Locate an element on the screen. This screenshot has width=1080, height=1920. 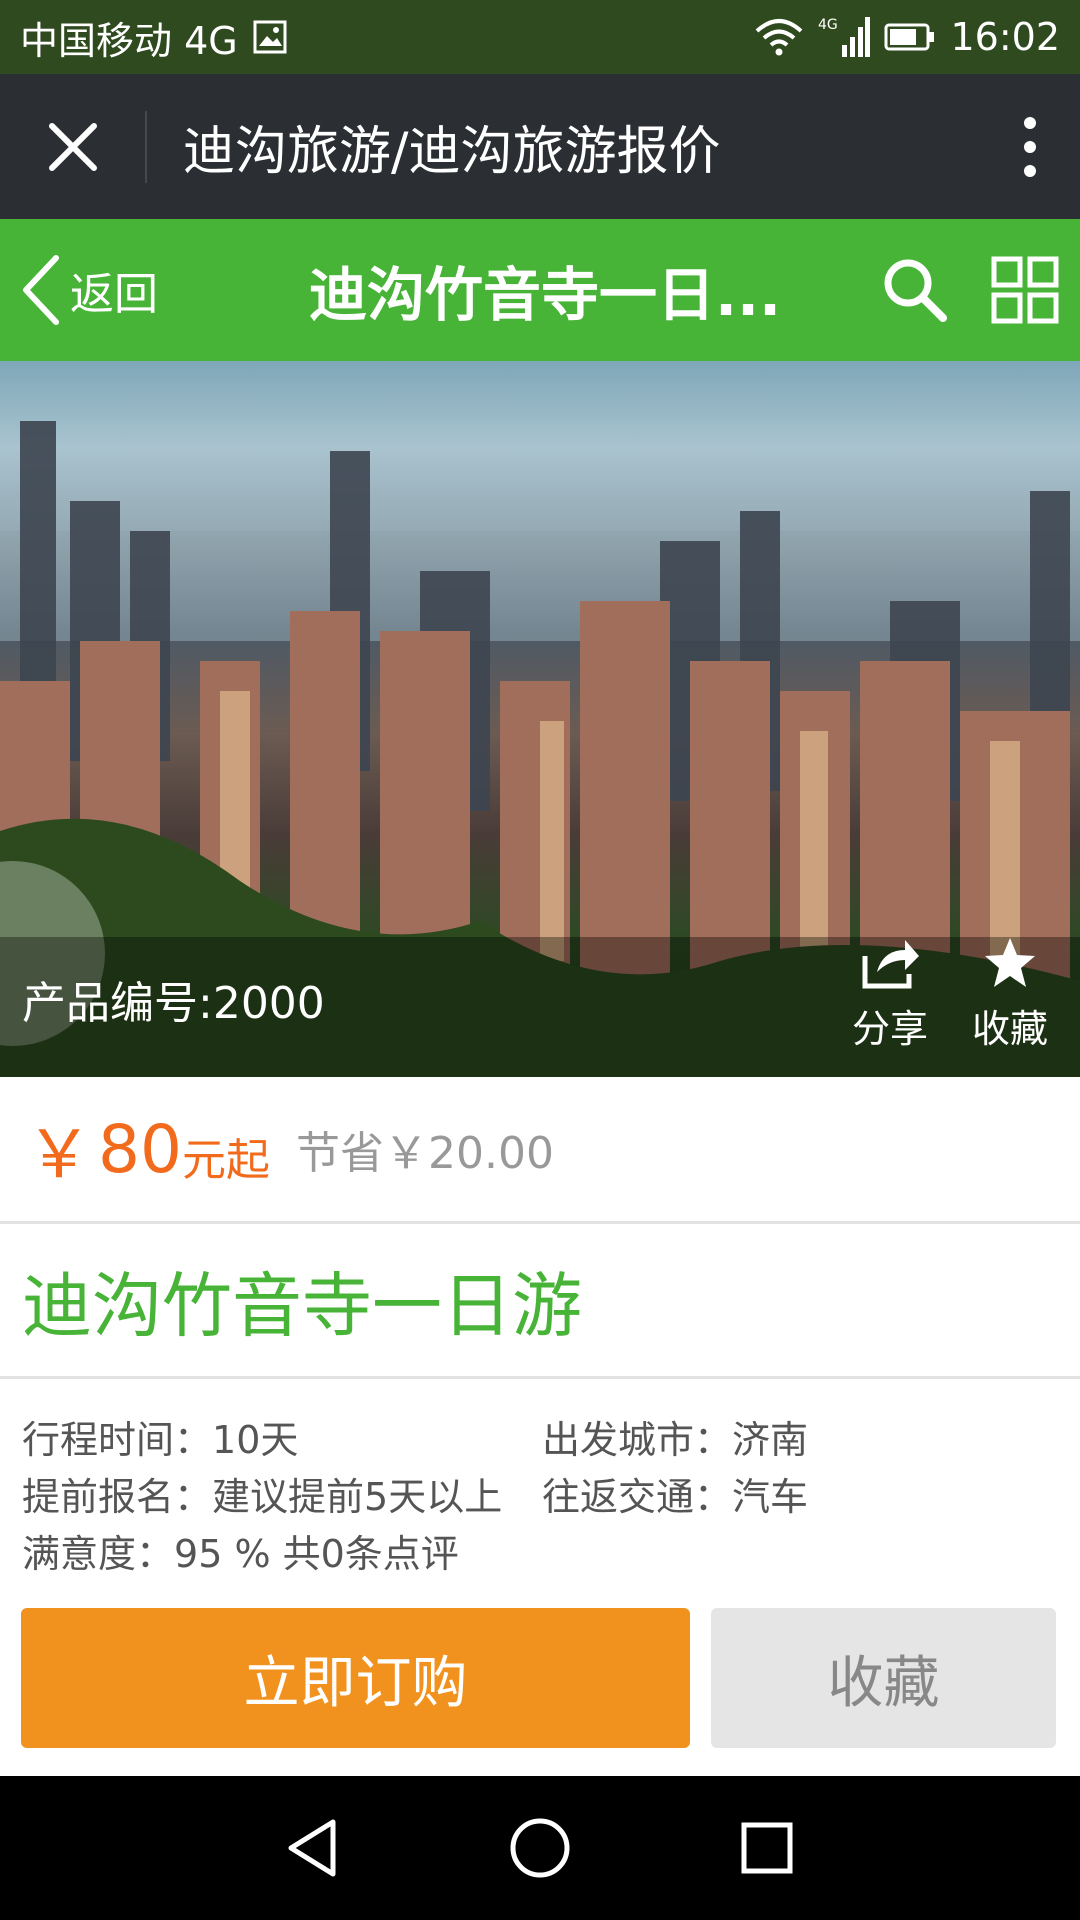
buy-now-button: 立即订购 is located at coordinates (355, 1678).